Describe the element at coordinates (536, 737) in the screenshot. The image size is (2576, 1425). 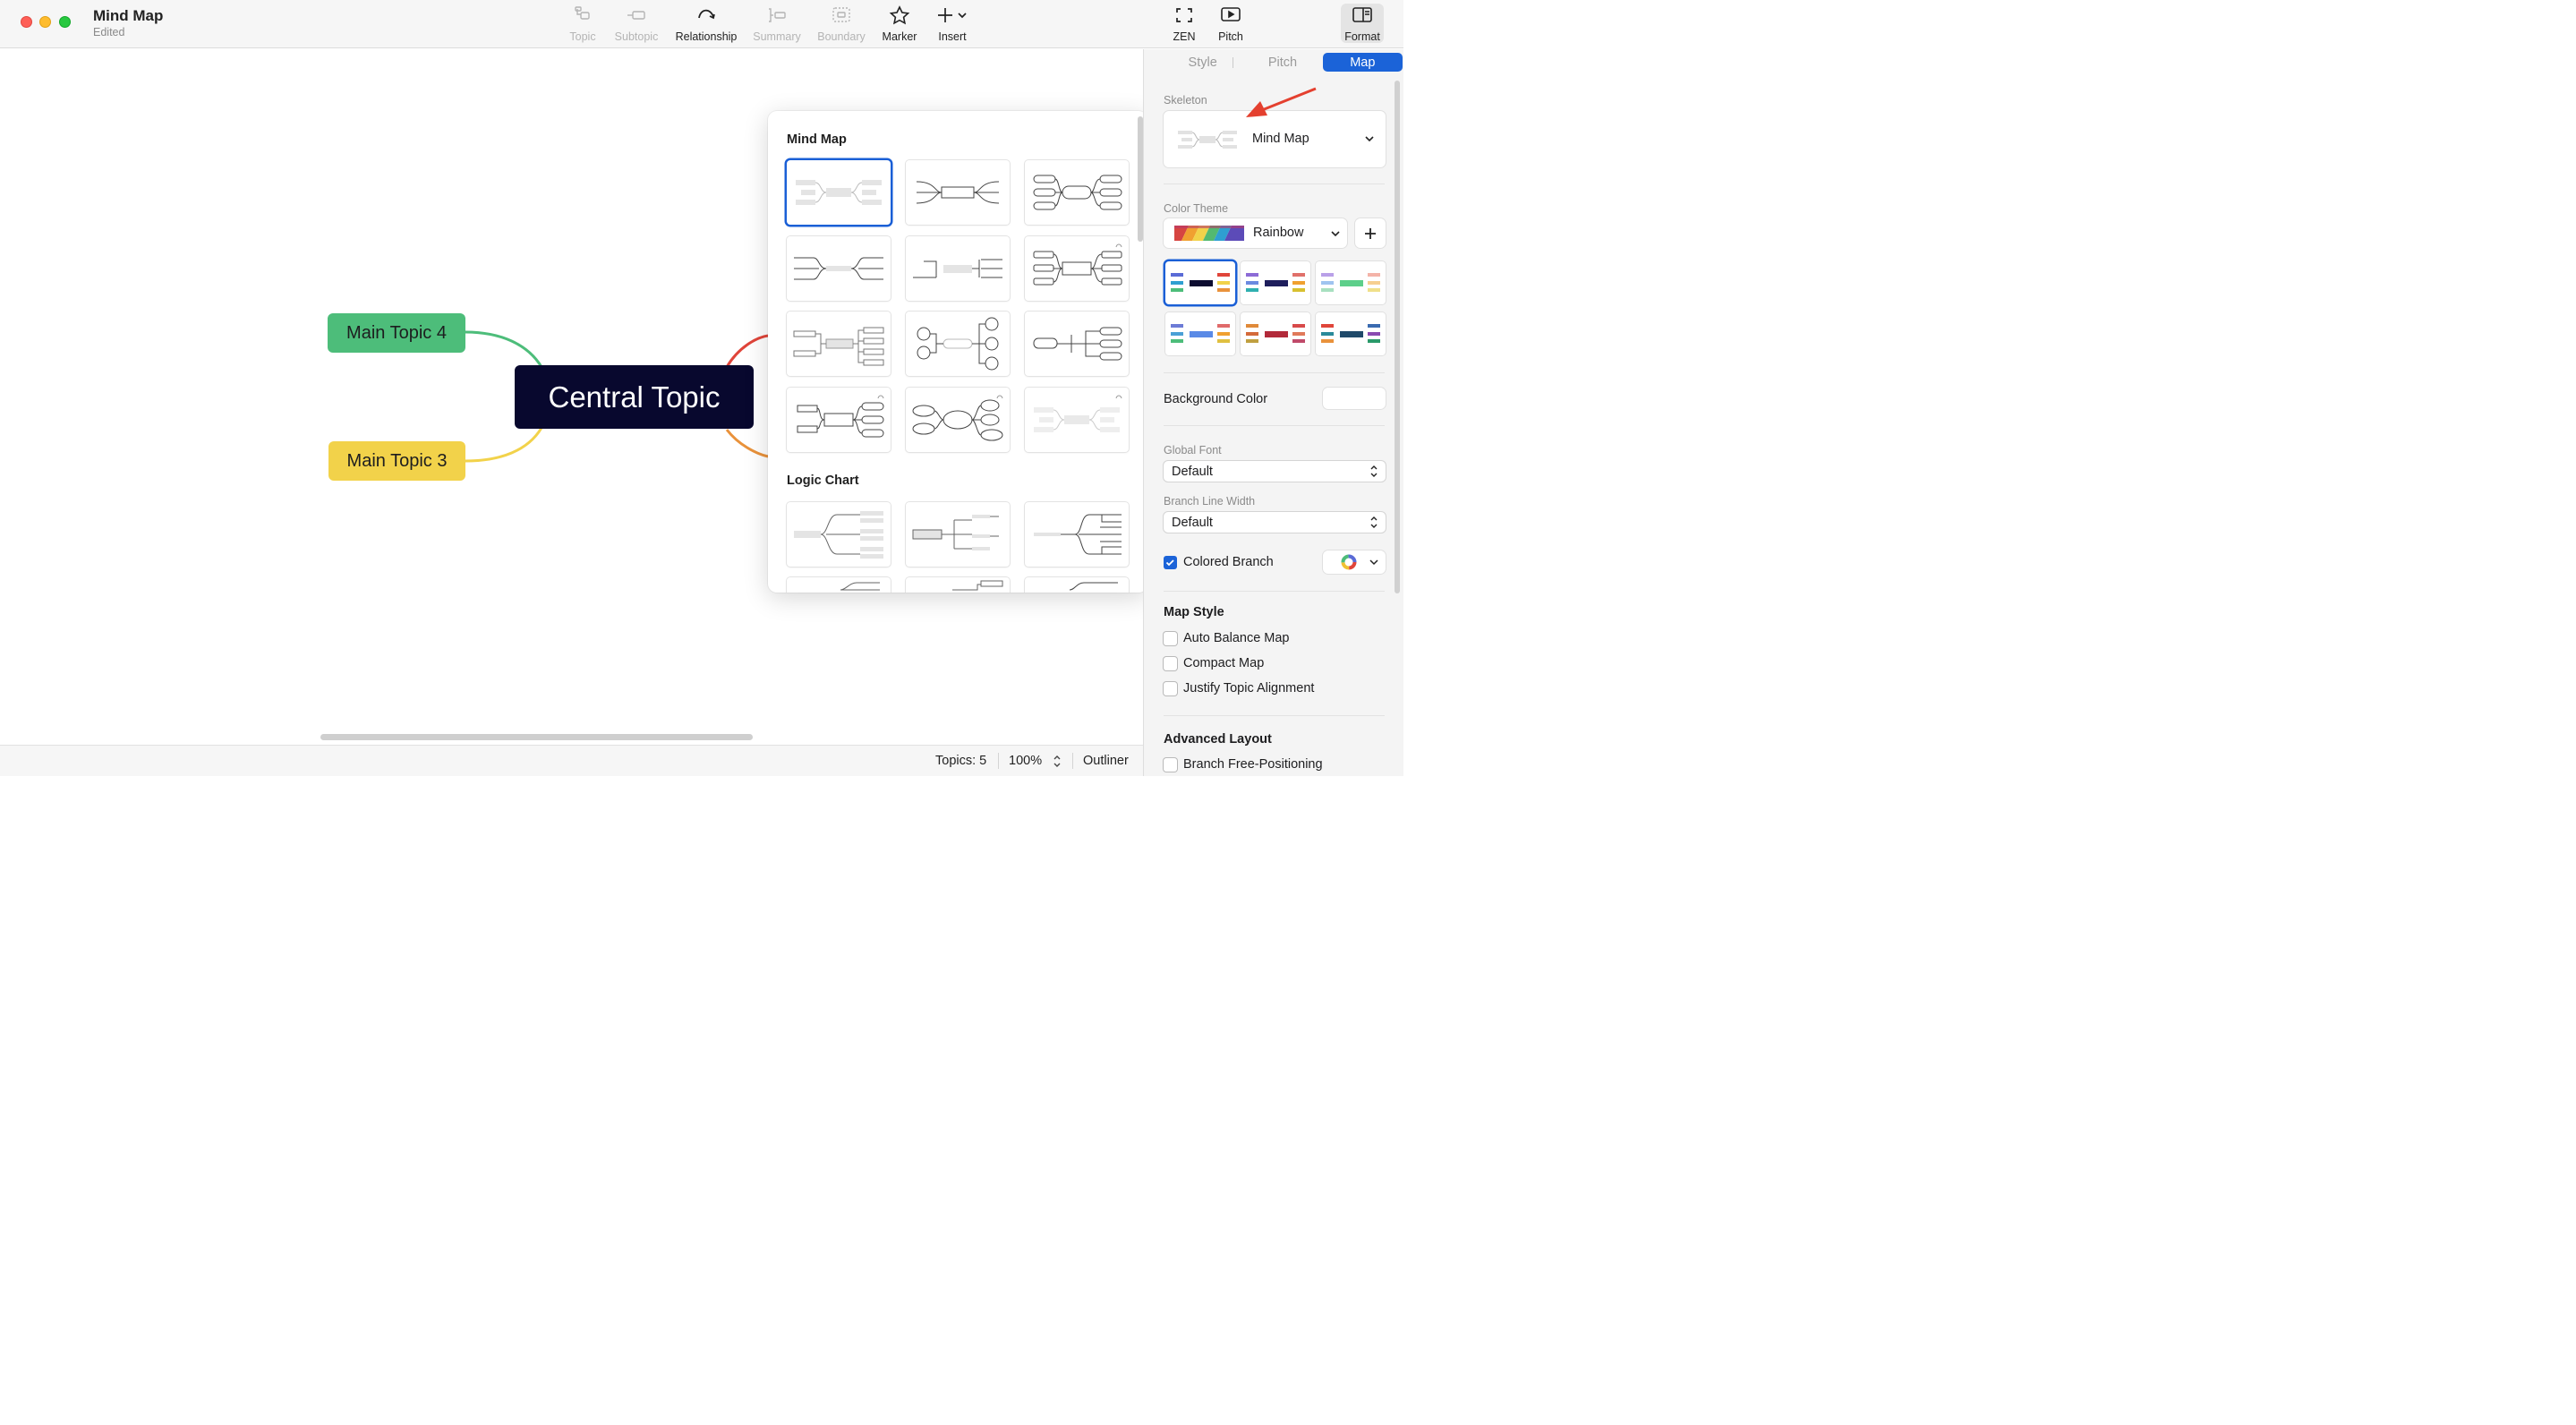
I see `horizontal-scrollbar` at that location.